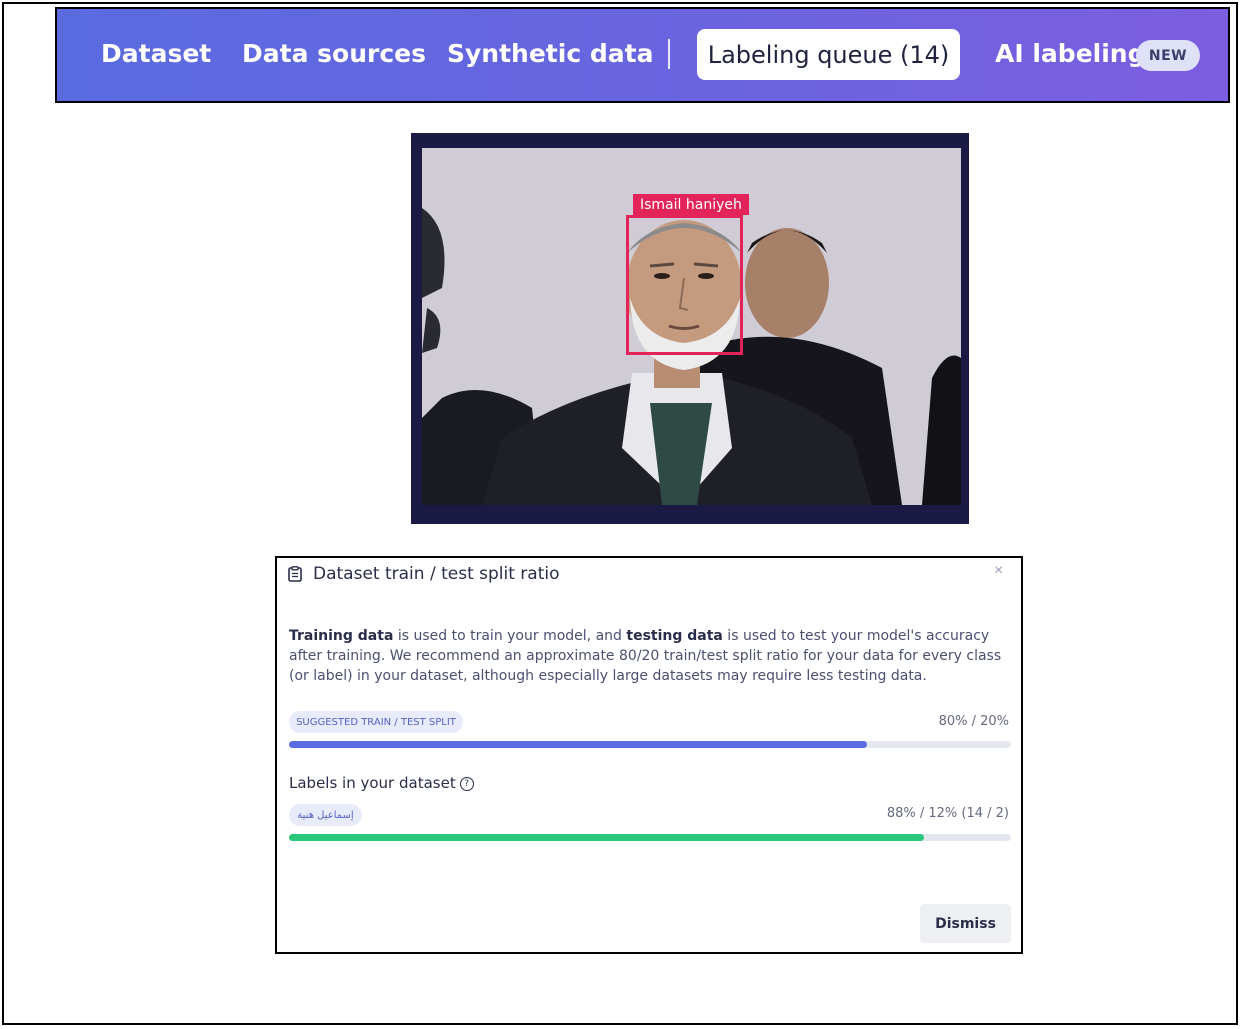  What do you see at coordinates (828, 54) in the screenshot?
I see `nav-tab-labeling-queue: Labeling queue (14)` at bounding box center [828, 54].